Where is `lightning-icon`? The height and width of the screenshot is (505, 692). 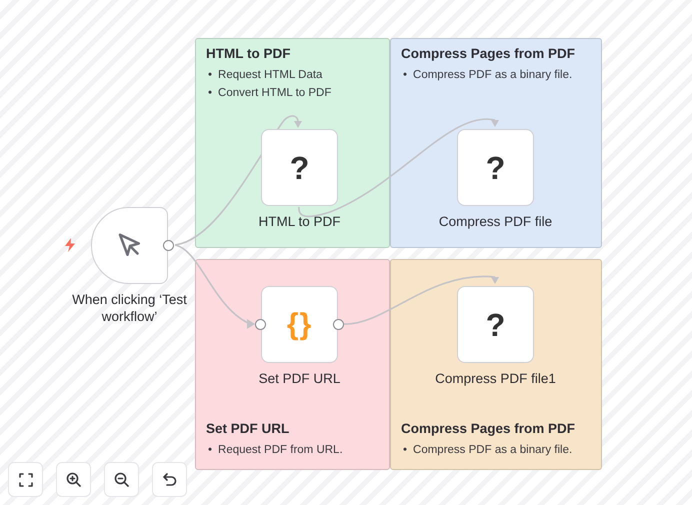
lightning-icon is located at coordinates (70, 245).